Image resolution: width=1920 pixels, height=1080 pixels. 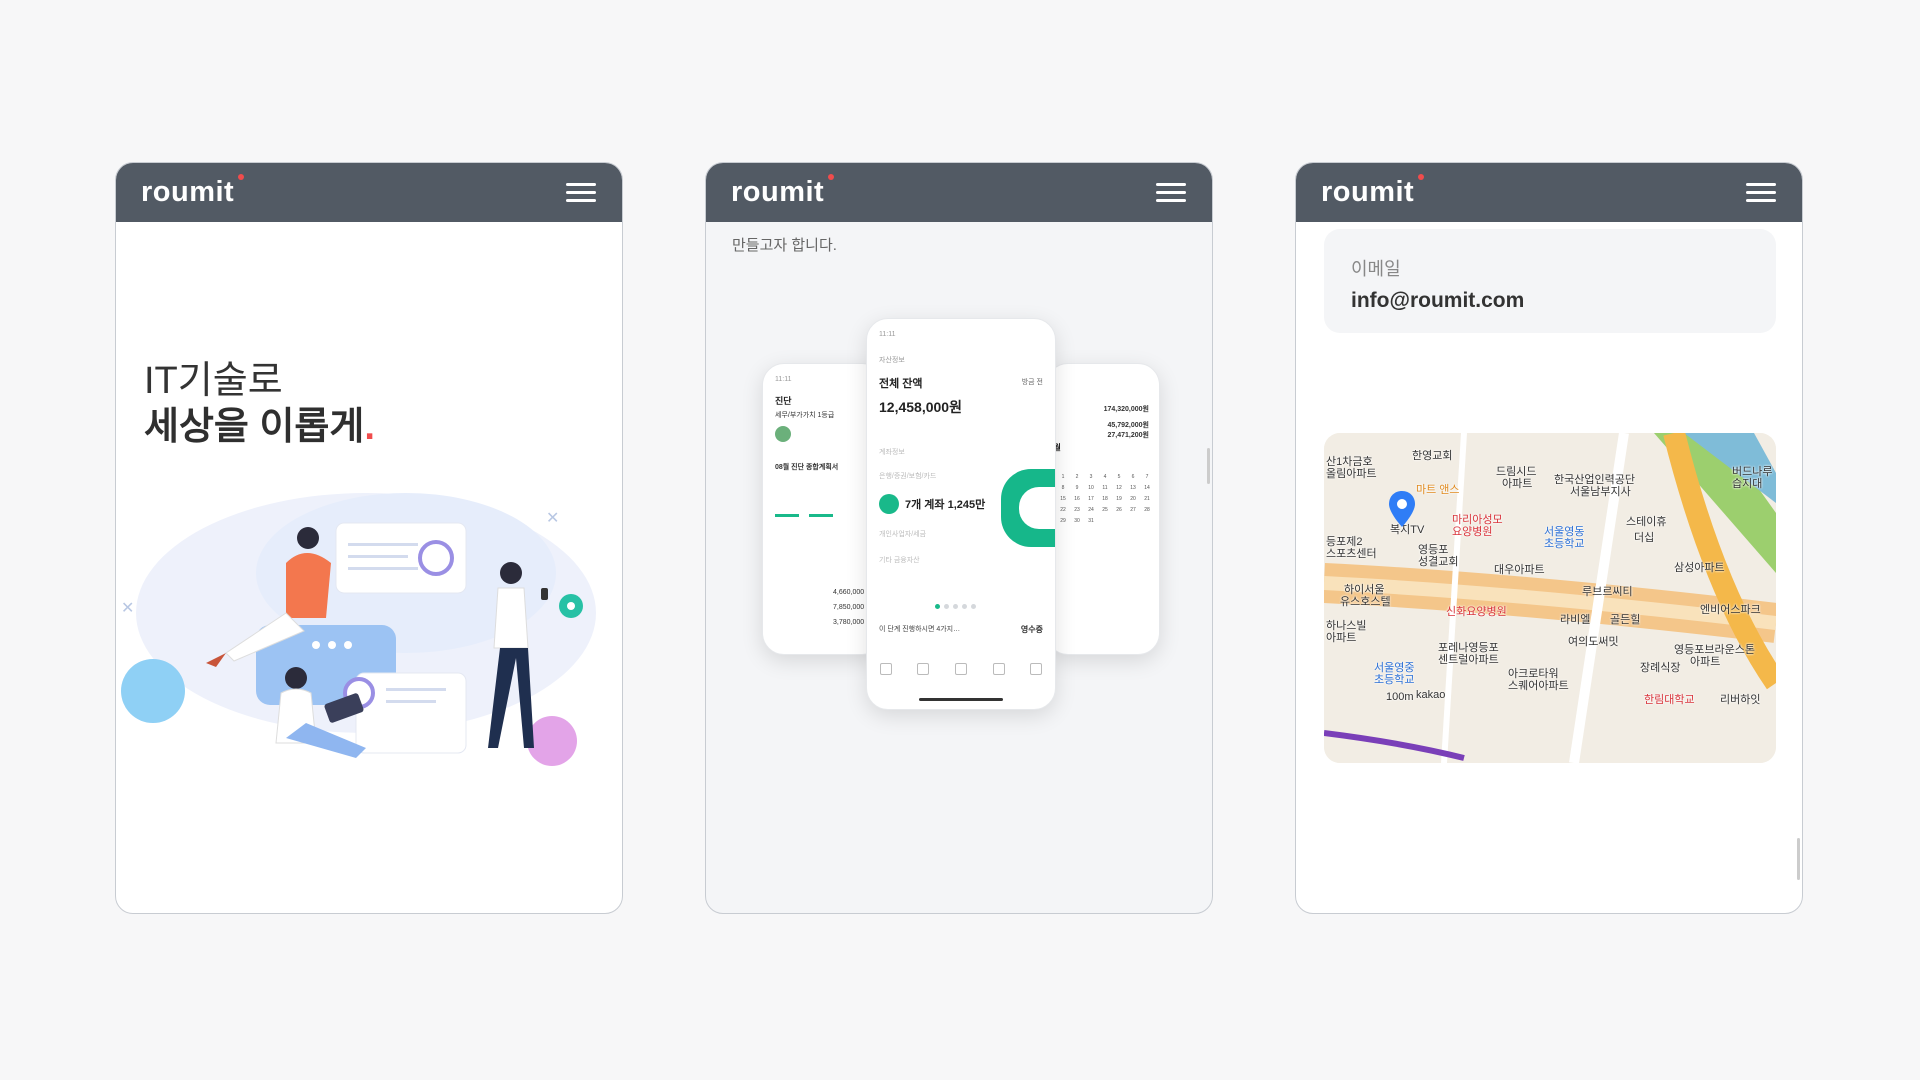 I want to click on logo-dot, so click(x=831, y=177).